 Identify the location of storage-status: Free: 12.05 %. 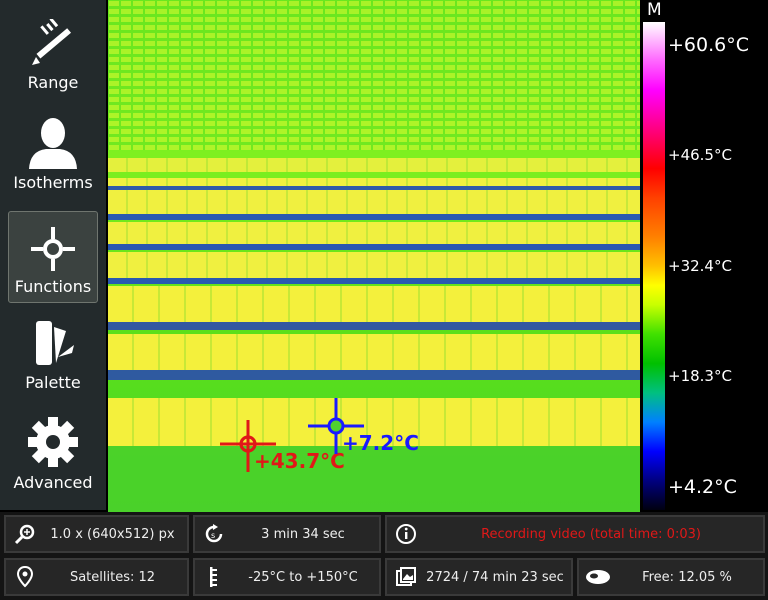
(671, 577).